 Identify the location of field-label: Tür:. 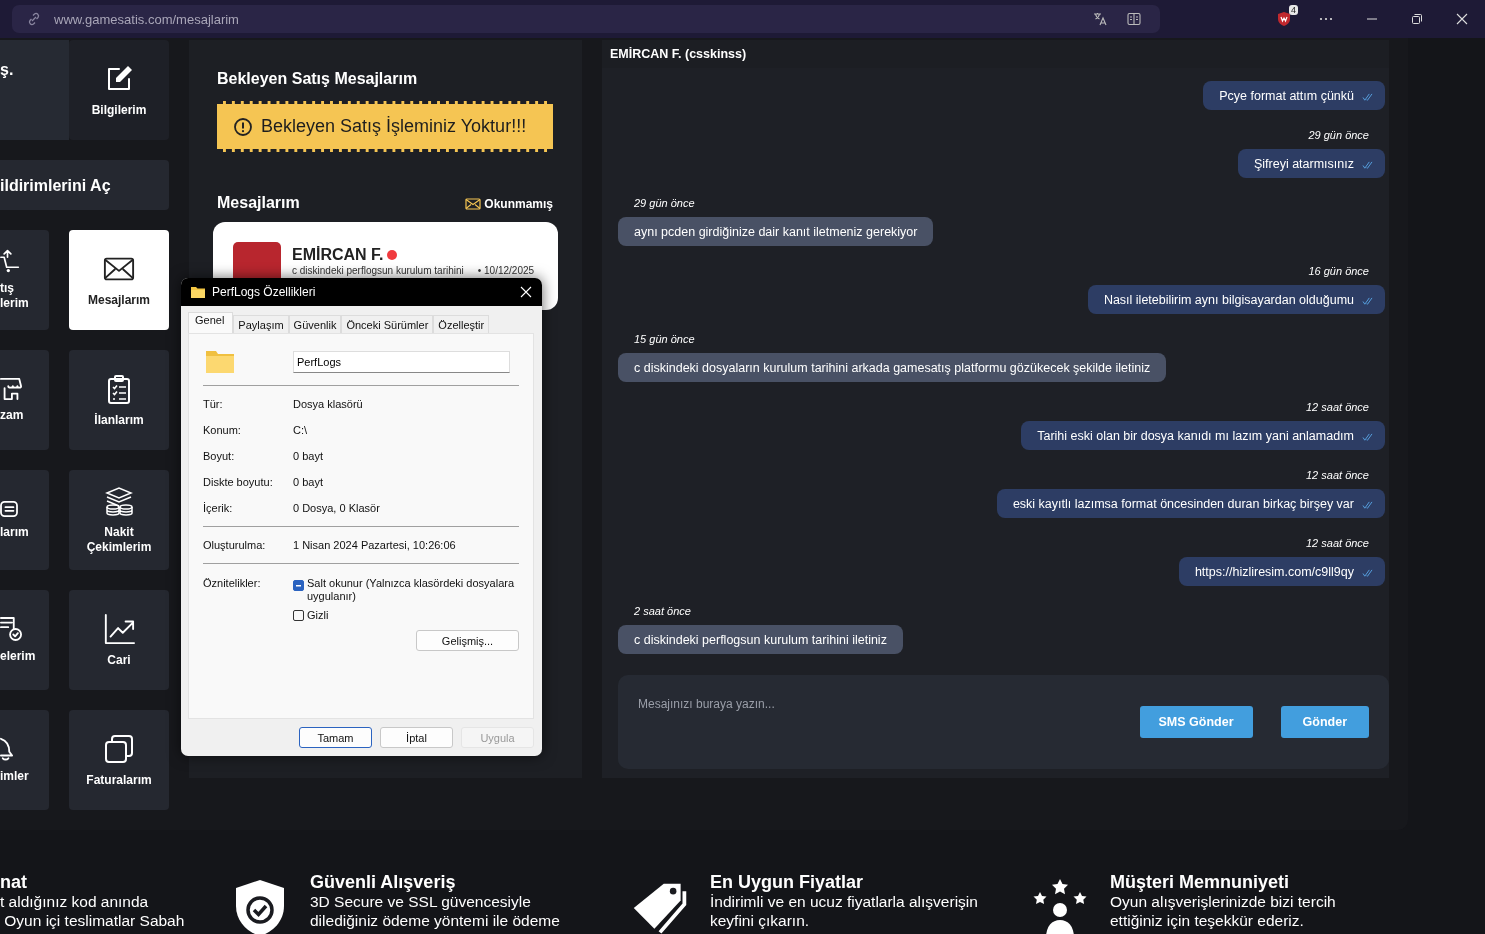
(213, 404).